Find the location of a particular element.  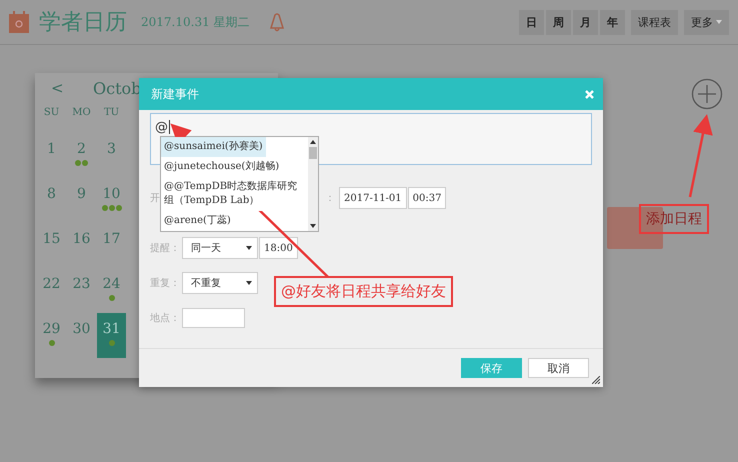

end-time-label: ： is located at coordinates (330, 198).